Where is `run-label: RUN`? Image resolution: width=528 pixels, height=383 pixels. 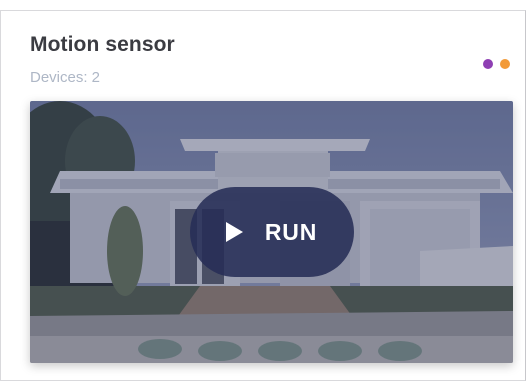
run-label: RUN is located at coordinates (291, 231).